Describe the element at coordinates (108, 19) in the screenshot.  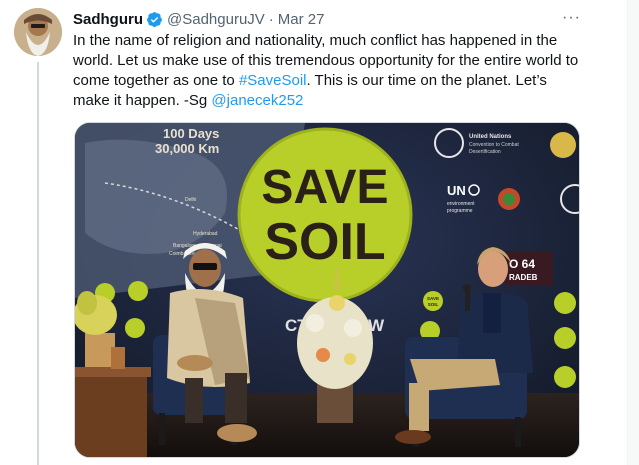
I see `author-name: Sadhguru` at that location.